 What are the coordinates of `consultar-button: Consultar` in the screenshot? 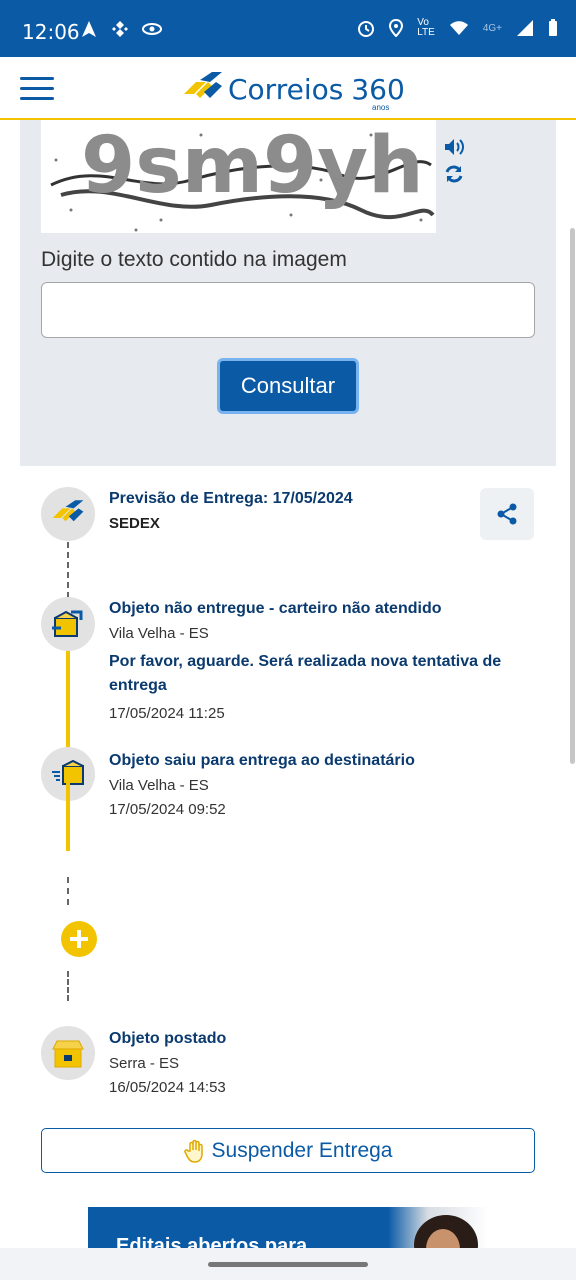 It's located at (288, 386).